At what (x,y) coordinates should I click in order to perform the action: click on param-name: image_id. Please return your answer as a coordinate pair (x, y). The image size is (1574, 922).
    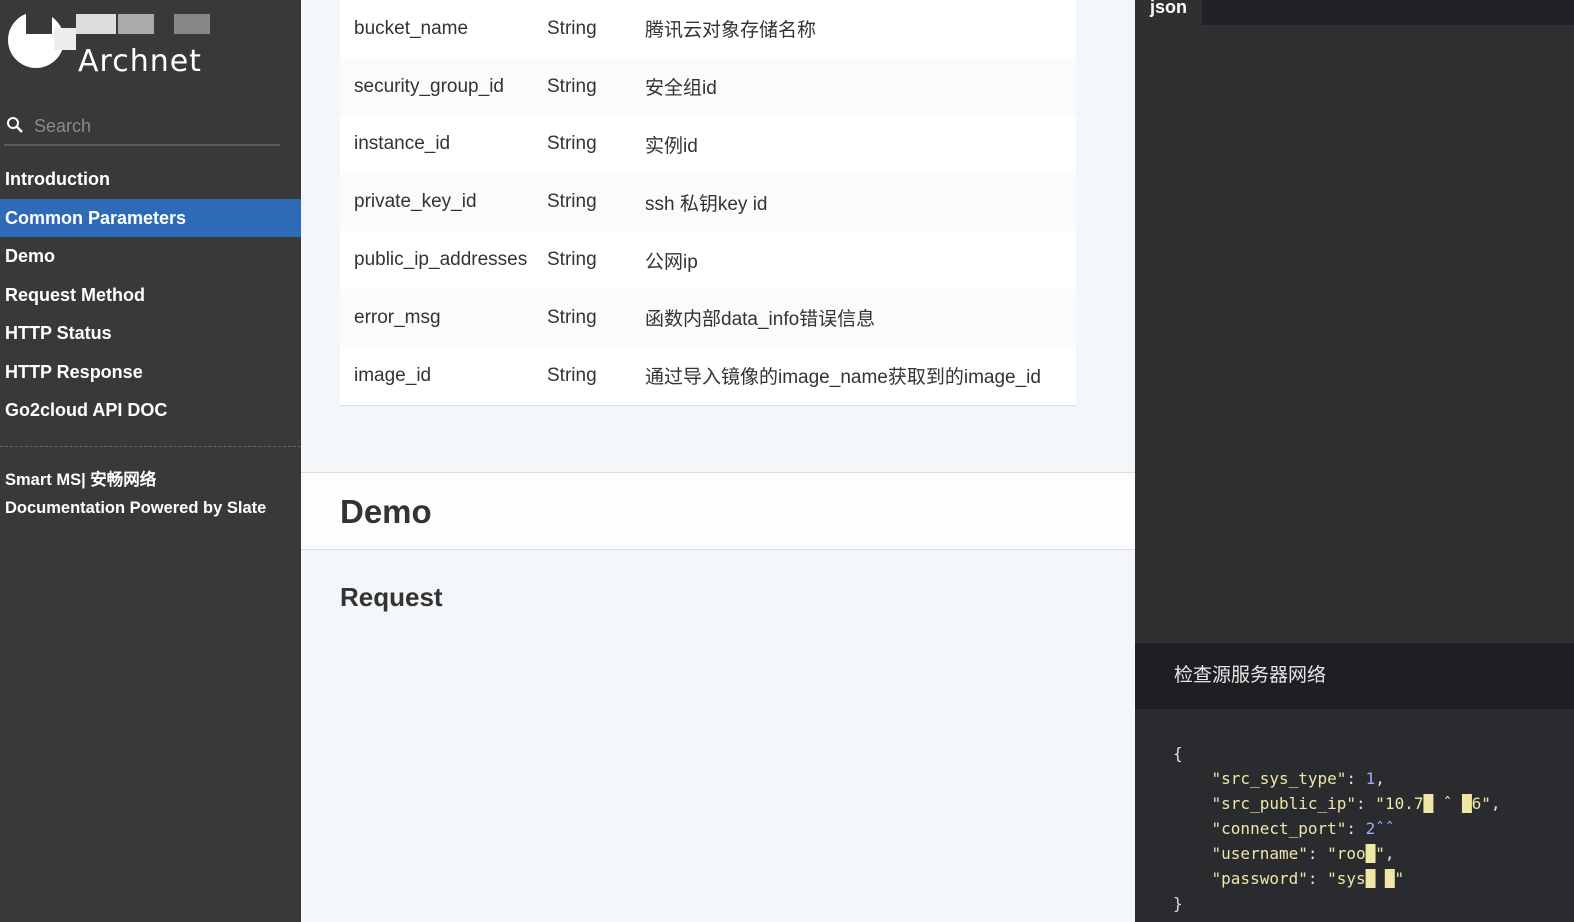
    Looking at the image, I should click on (443, 376).